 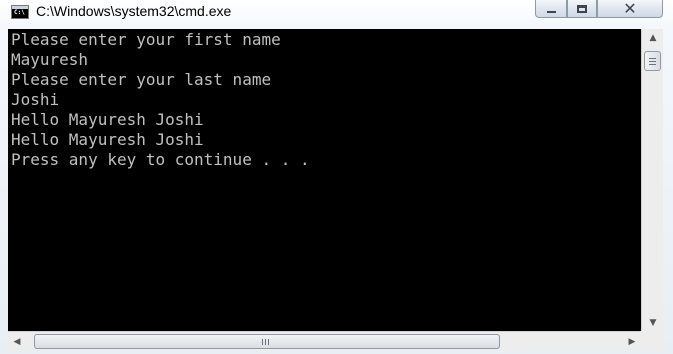 I want to click on title-bar: C:\ C:\Windows\system32\cmd.exe ✕, so click(x=336, y=14).